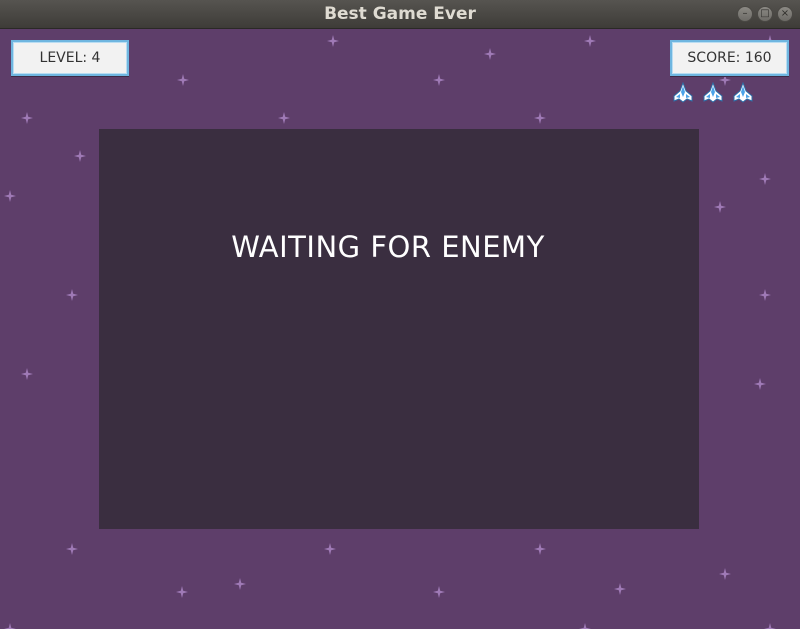  Describe the element at coordinates (729, 58) in the screenshot. I see `score-display: SCORE: 160` at that location.